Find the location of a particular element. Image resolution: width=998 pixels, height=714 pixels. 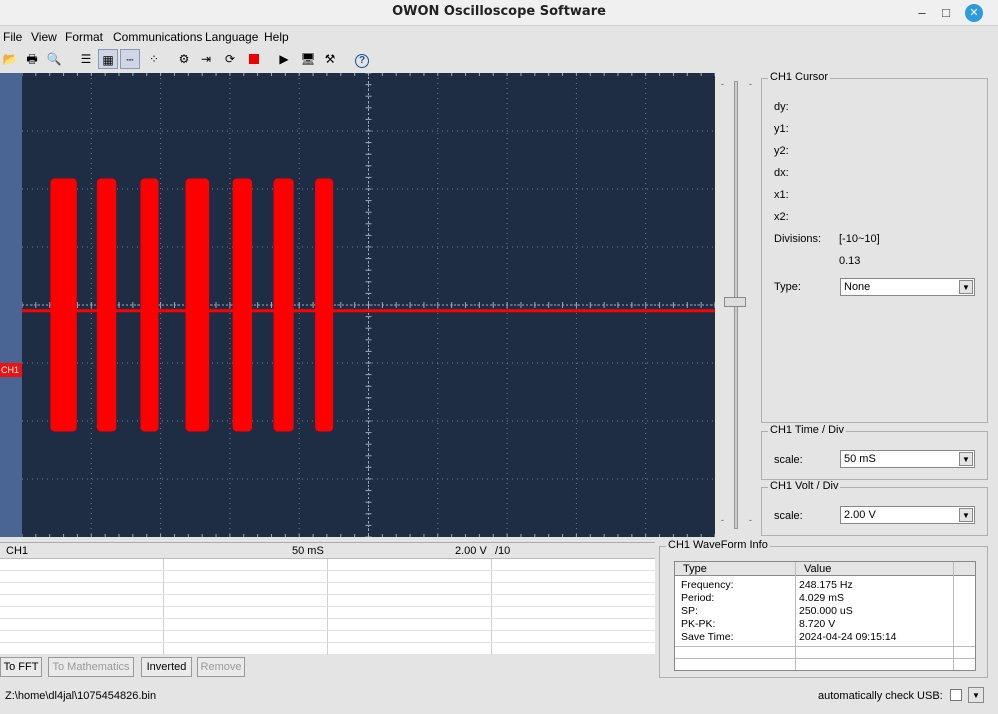

info-value: 248.175 Hz is located at coordinates (826, 585).